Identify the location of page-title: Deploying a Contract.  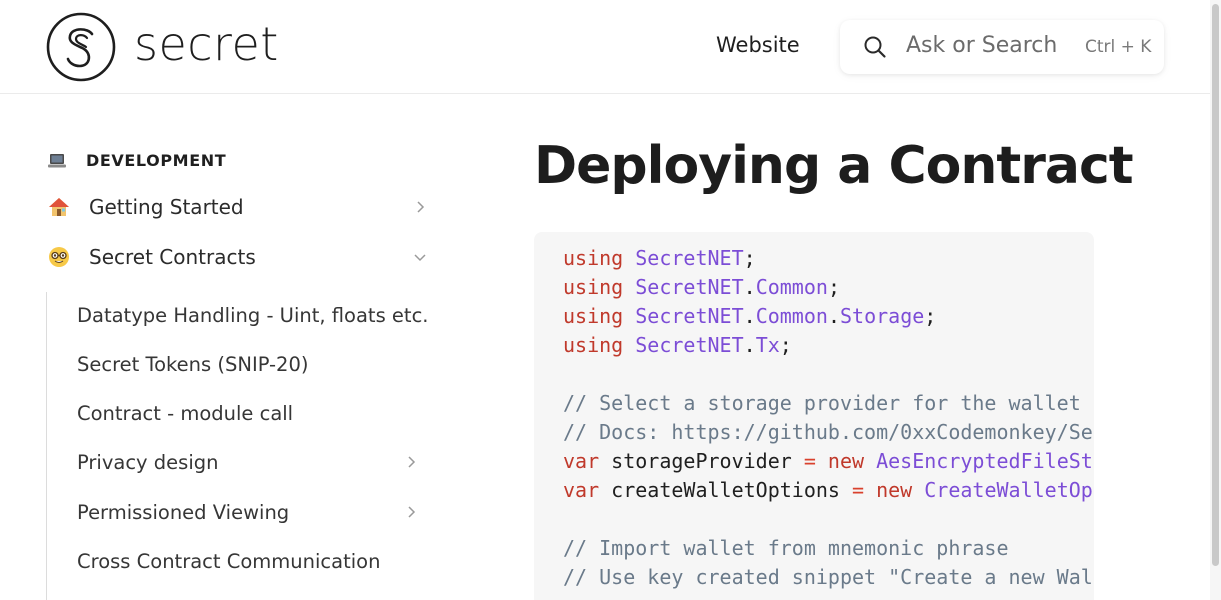
(834, 166).